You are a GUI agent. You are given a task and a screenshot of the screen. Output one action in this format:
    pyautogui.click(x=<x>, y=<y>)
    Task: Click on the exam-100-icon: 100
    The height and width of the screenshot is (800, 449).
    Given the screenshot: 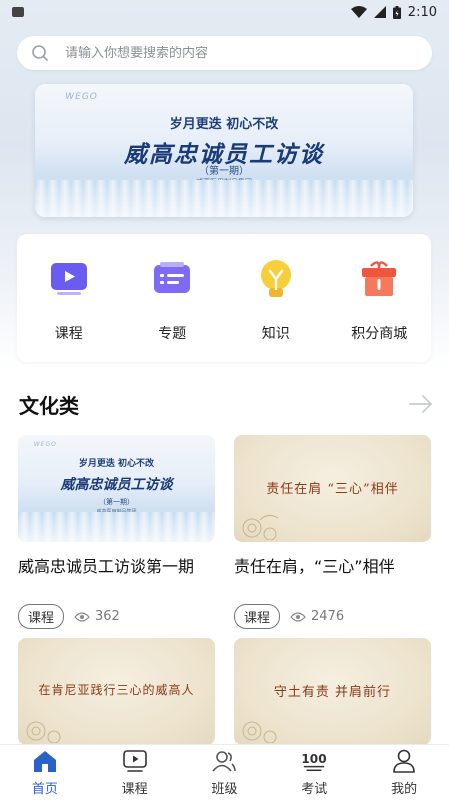 What is the action you would take?
    pyautogui.click(x=314, y=761)
    